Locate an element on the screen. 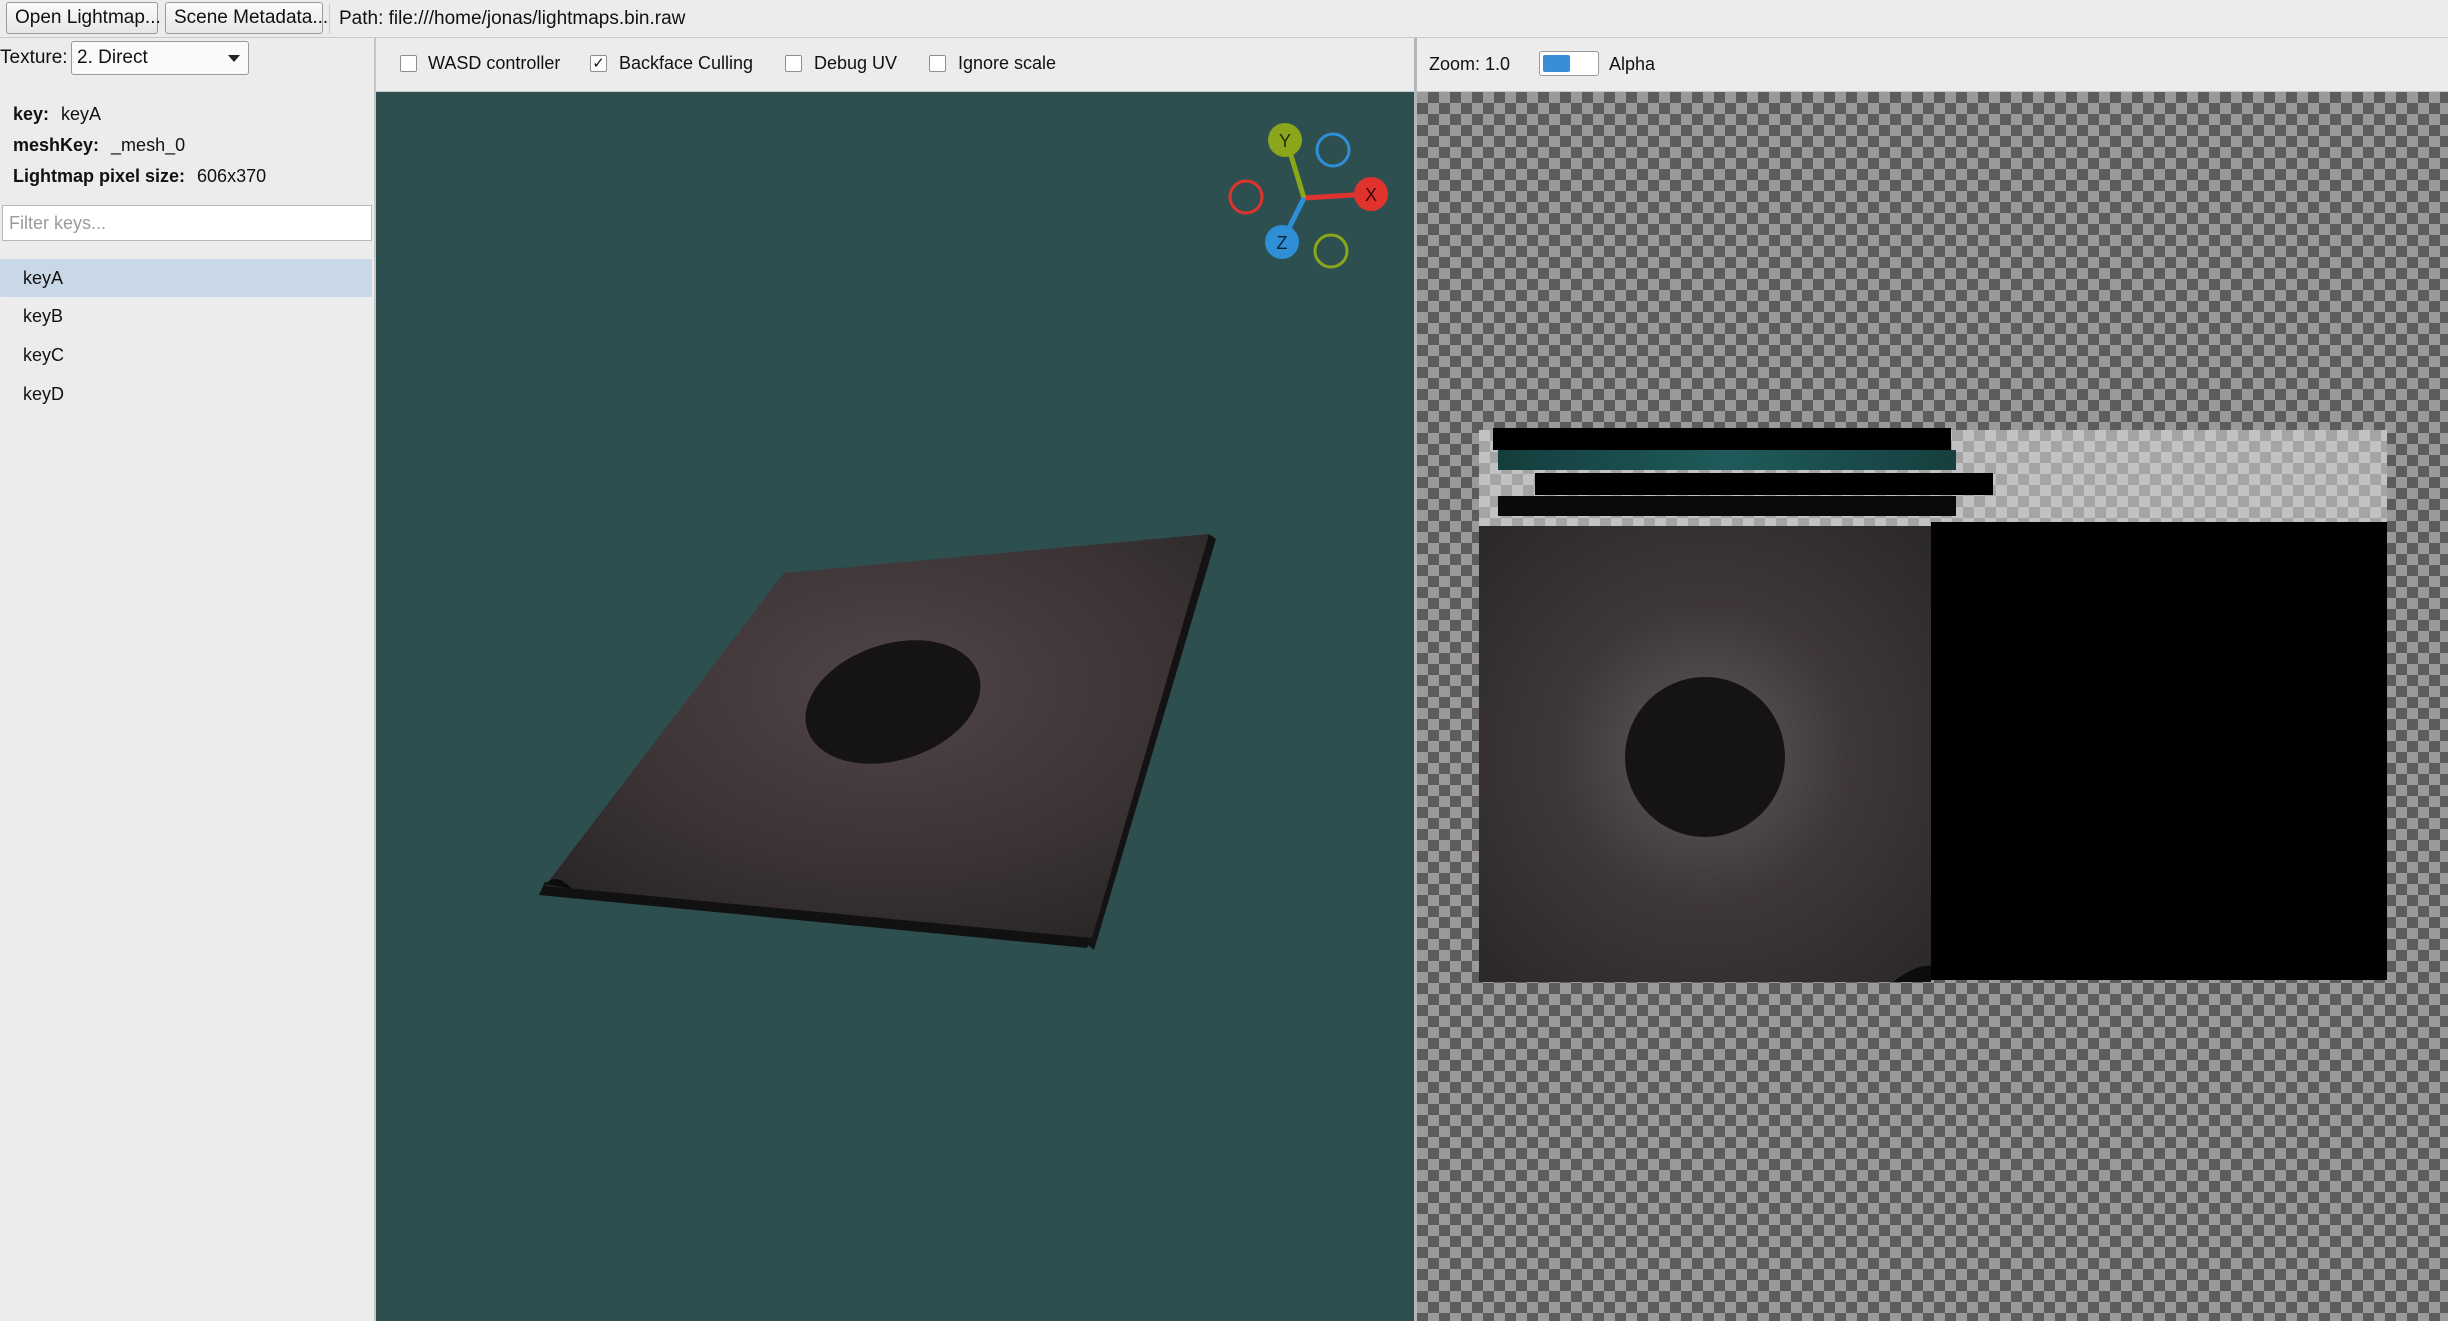  texture-select-value: 2. Direct is located at coordinates (112, 57).